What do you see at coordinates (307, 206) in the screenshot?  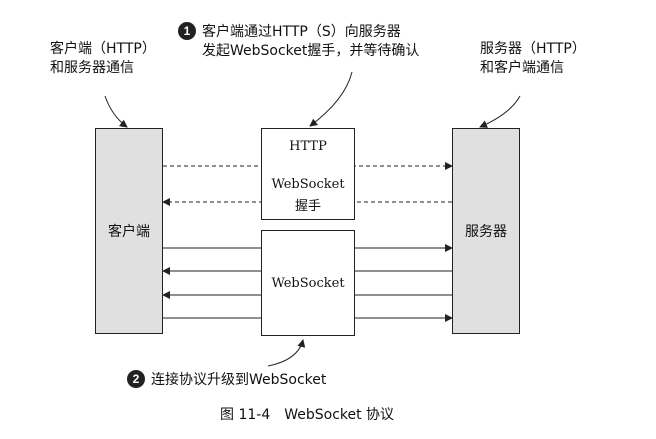 I see `handshake-grip-label: 握手` at bounding box center [307, 206].